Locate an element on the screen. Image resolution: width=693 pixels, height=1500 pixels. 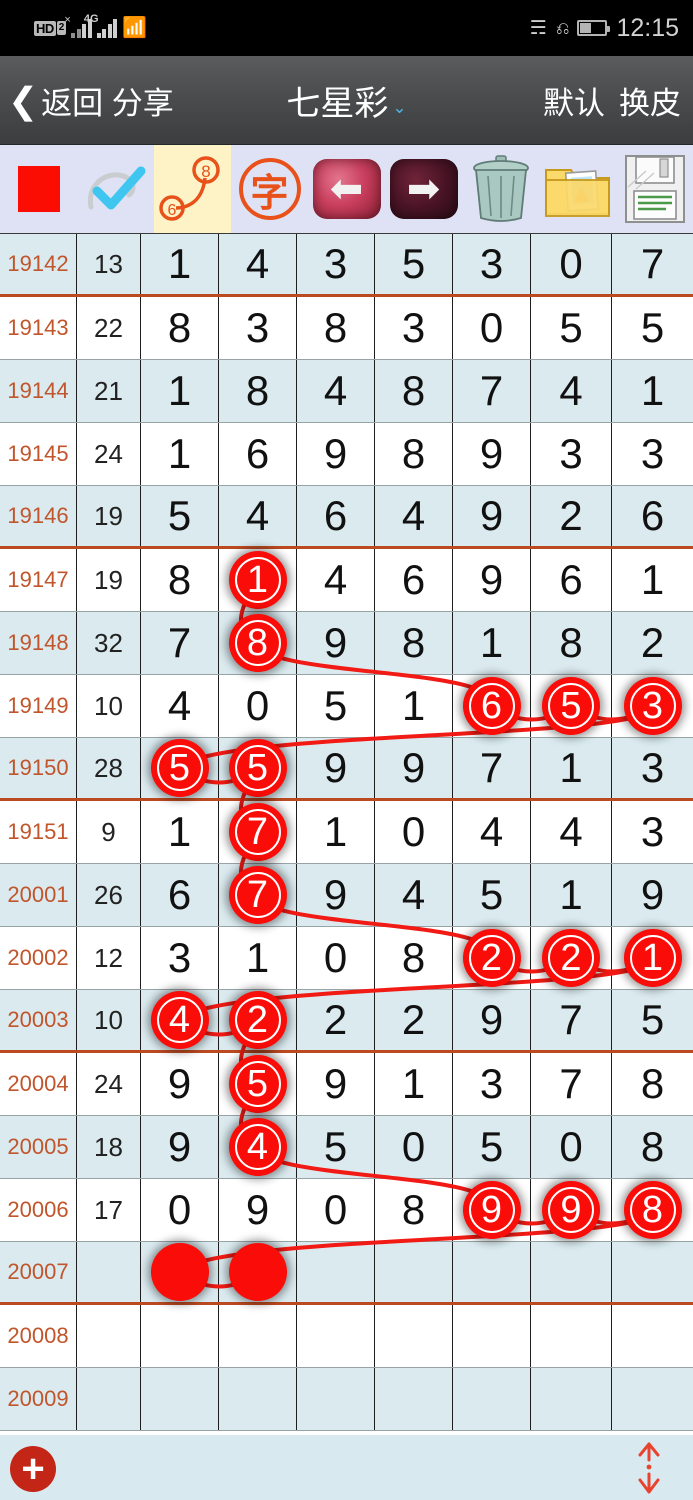
marked-ball: 3 is located at coordinates (652, 706).